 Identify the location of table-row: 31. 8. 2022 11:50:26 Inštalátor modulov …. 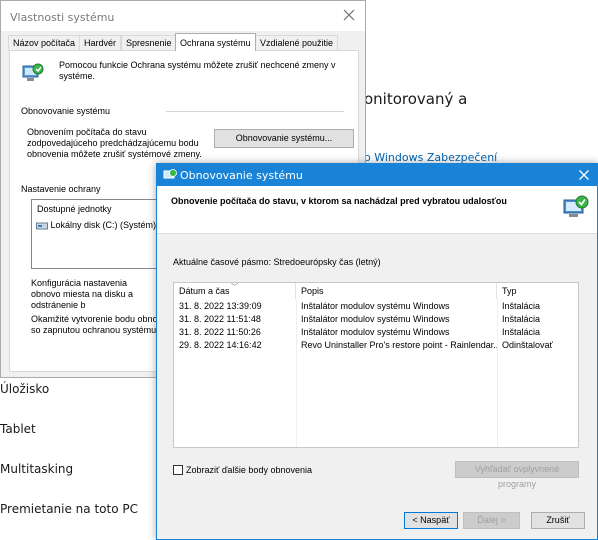
(376, 332).